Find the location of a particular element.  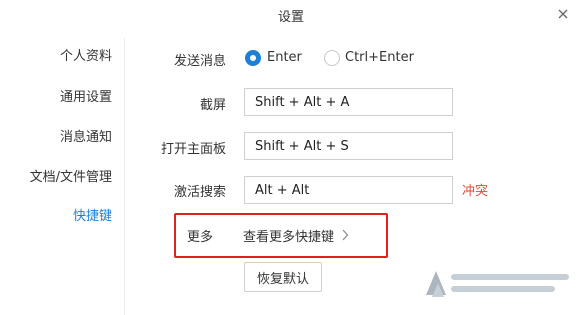

main-panel-hotkey-input is located at coordinates (348, 146).